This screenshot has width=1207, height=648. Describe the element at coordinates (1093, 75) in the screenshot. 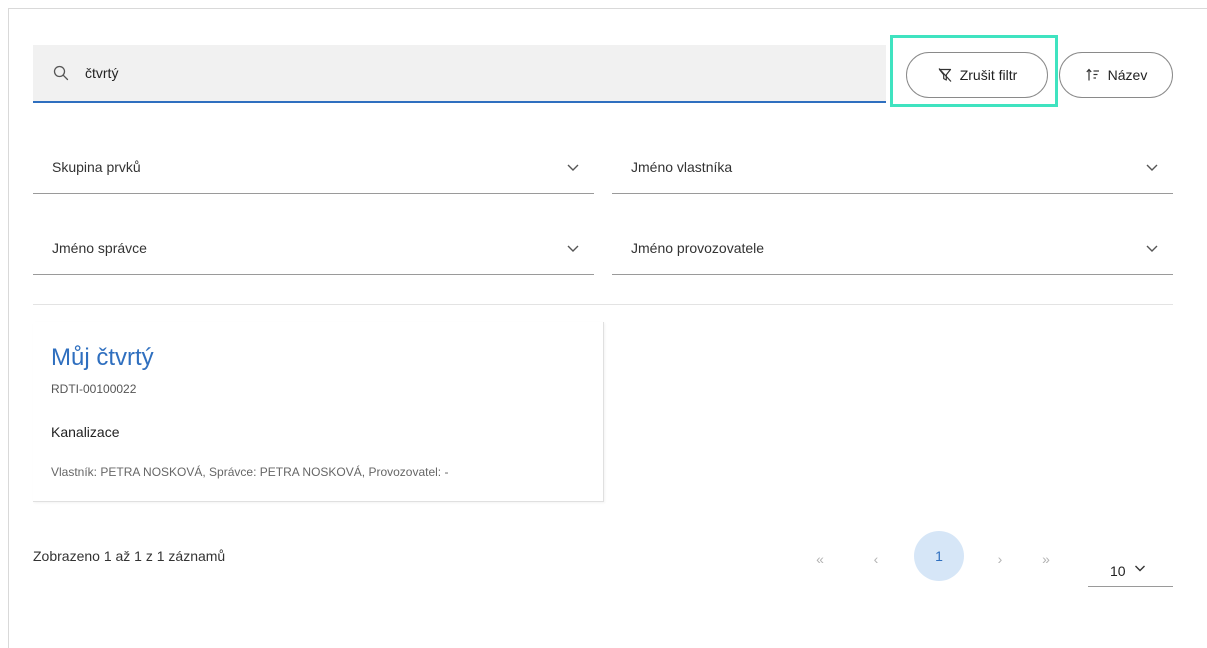

I see `sort-icon` at that location.